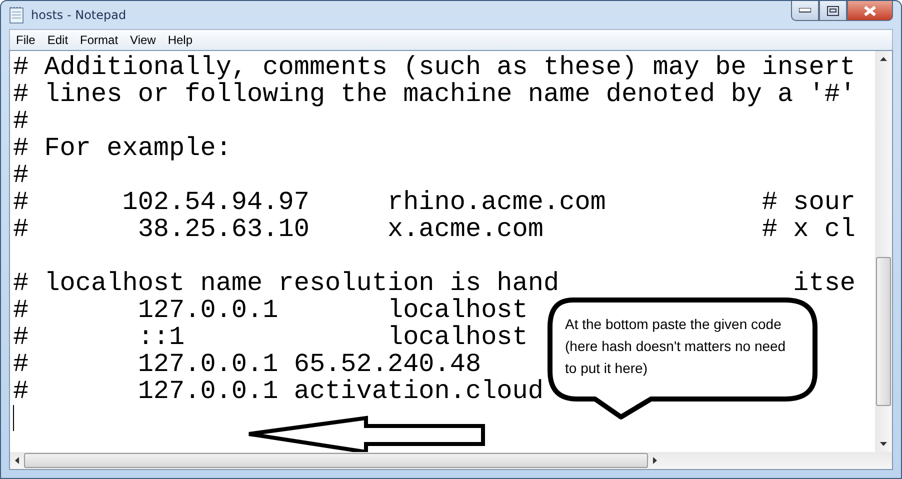  Describe the element at coordinates (122, 148) in the screenshot. I see `text-line: # For example:` at that location.